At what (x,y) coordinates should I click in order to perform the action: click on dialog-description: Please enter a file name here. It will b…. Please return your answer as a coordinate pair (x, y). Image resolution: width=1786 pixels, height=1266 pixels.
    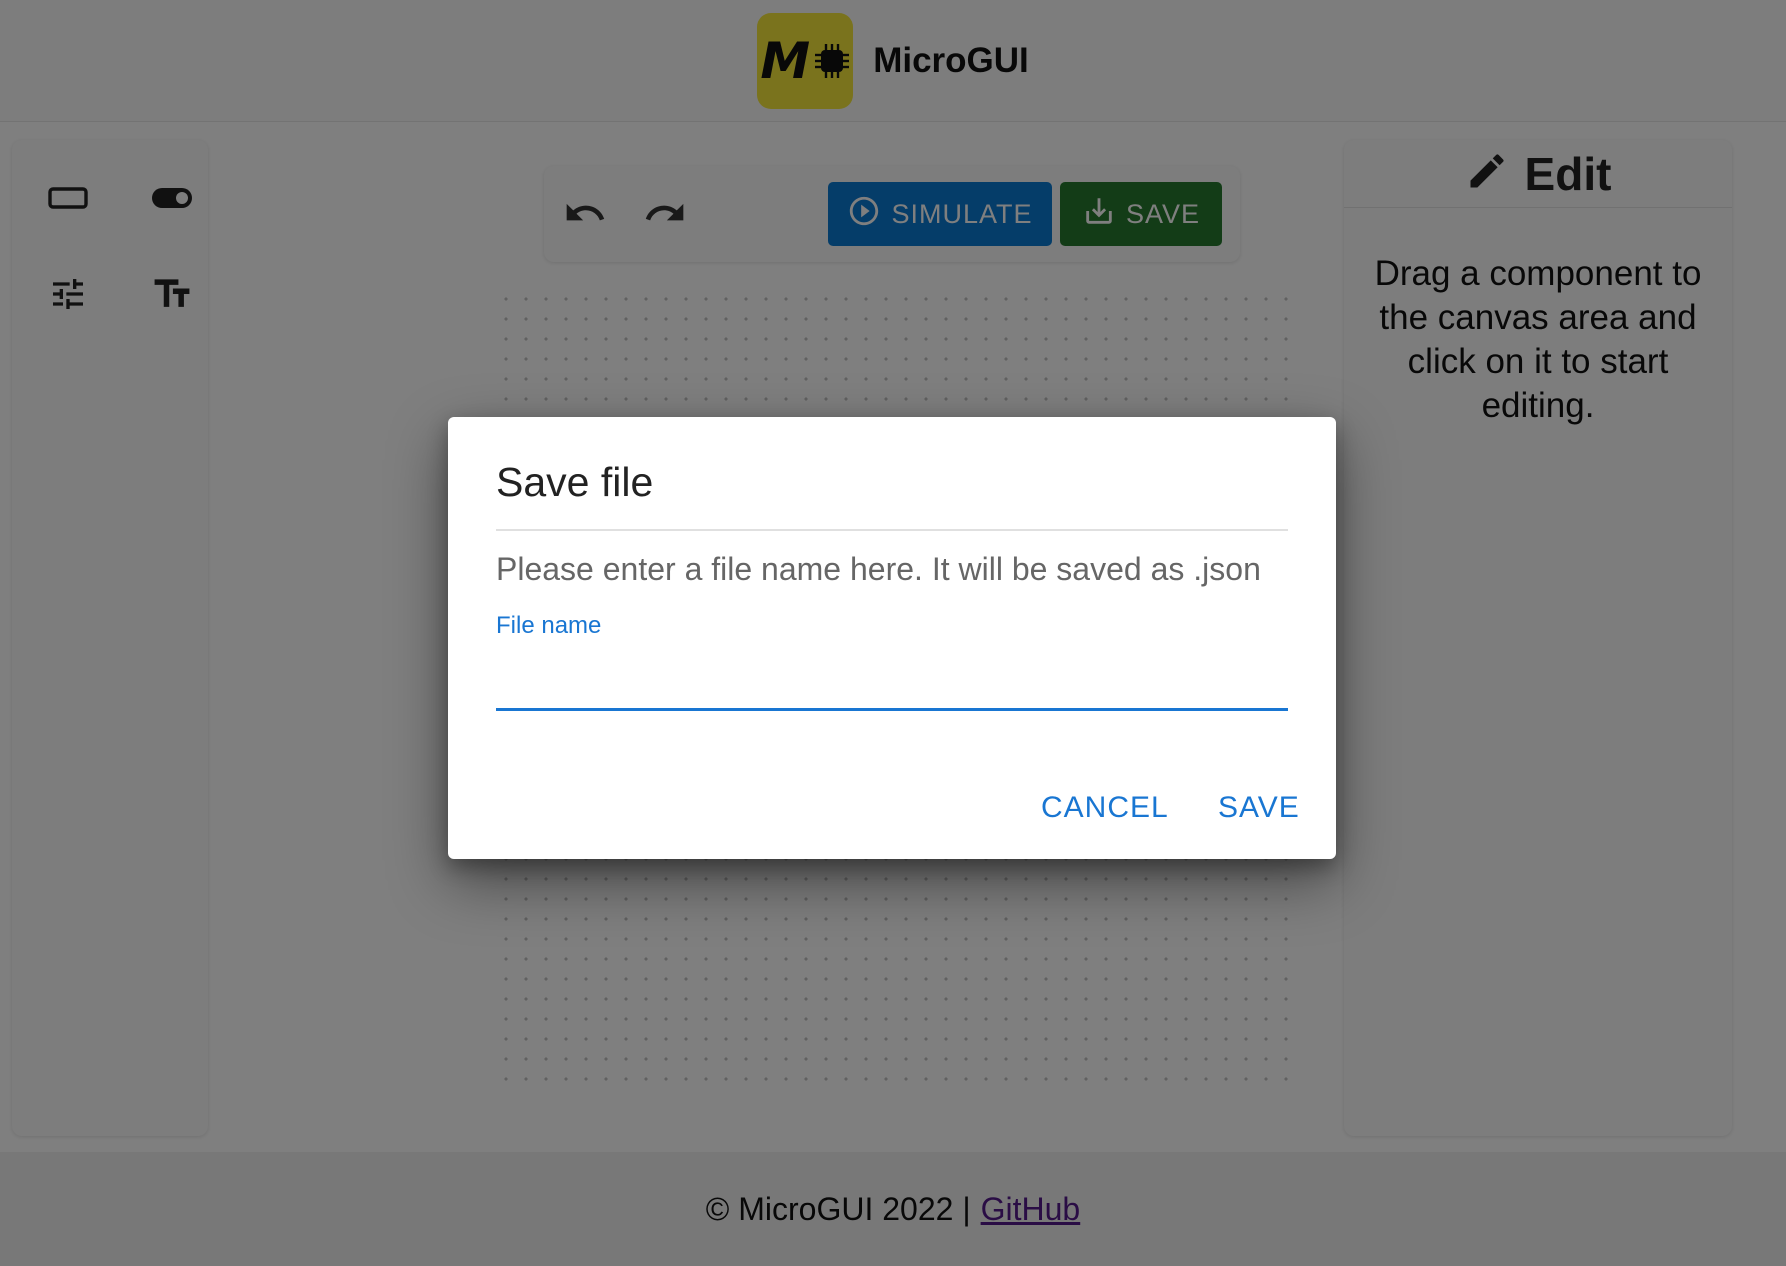
    Looking at the image, I should click on (878, 569).